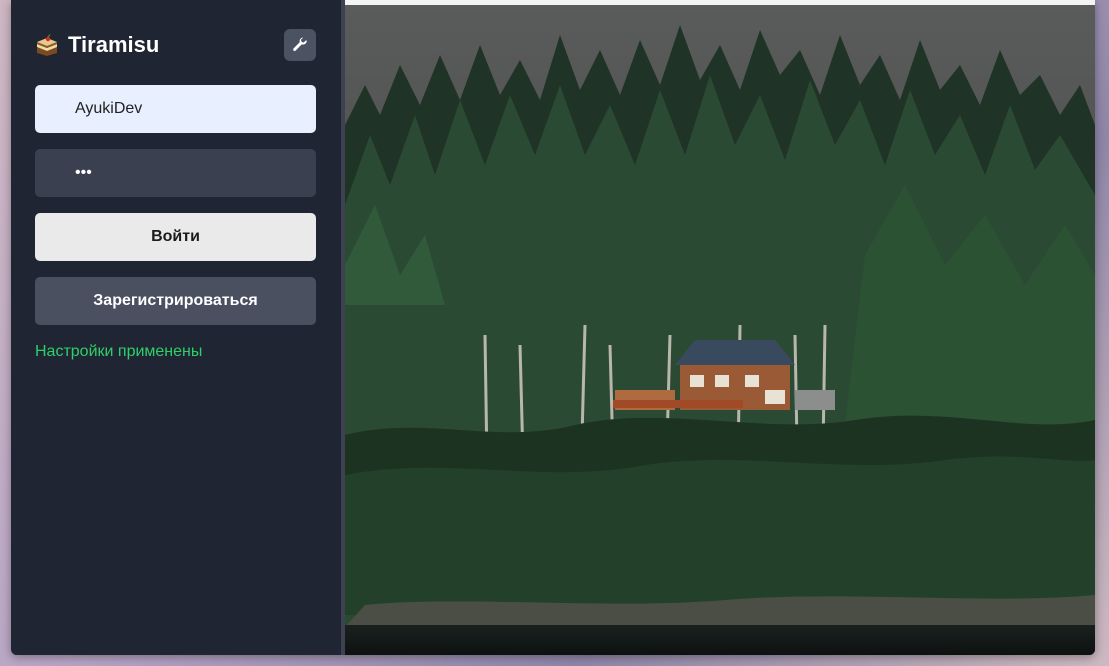  What do you see at coordinates (175, 109) in the screenshot?
I see `username-input` at bounding box center [175, 109].